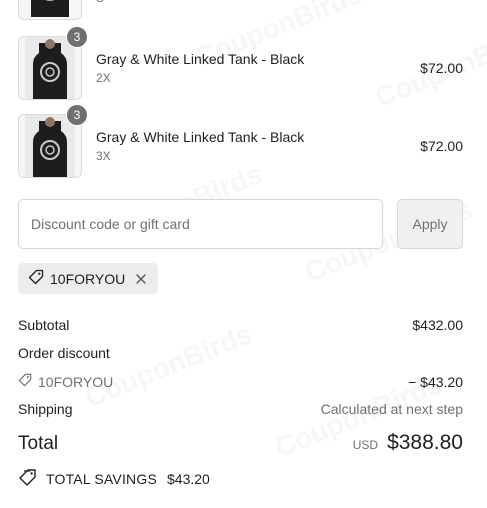 This screenshot has width=487, height=508. Describe the element at coordinates (240, 443) in the screenshot. I see `total-row: Total USD $388.80` at that location.